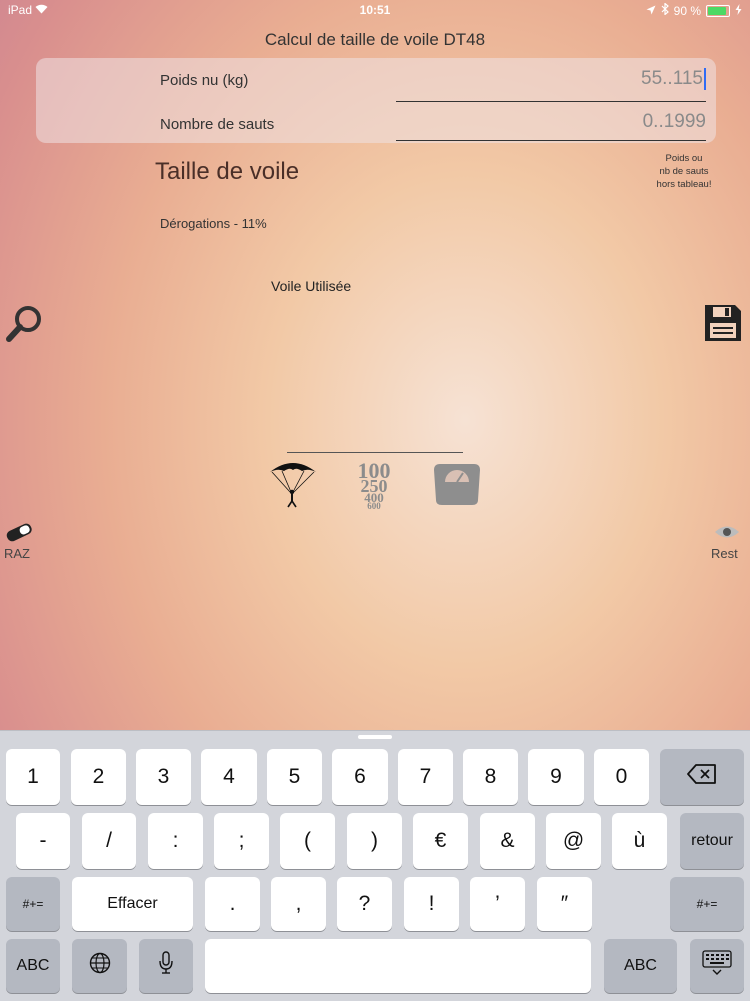 This screenshot has width=750, height=1001. Describe the element at coordinates (364, 904) in the screenshot. I see `key-question: ?` at that location.